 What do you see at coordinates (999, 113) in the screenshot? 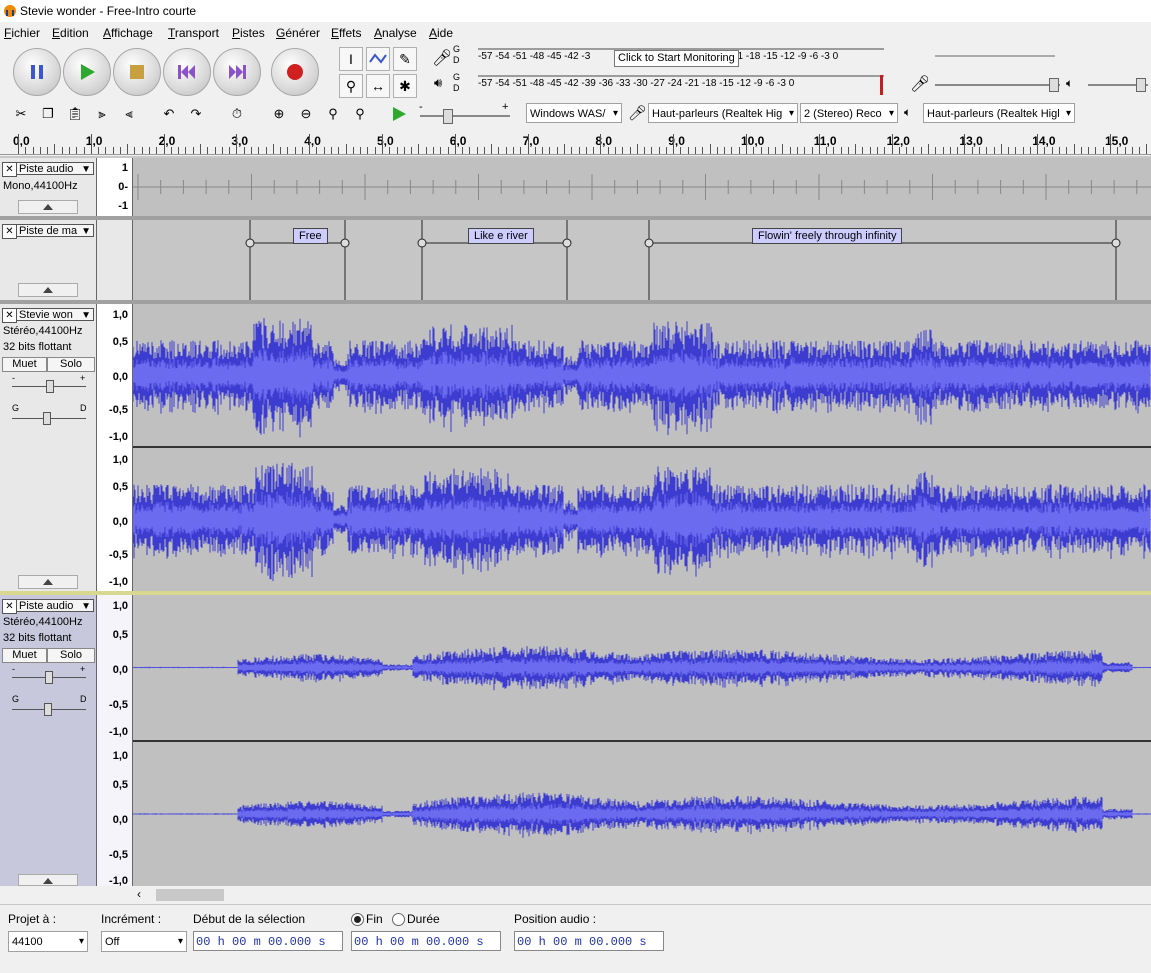
I see `playback-device-select: Haut-parleurs (Realtek Higl ▾` at bounding box center [999, 113].